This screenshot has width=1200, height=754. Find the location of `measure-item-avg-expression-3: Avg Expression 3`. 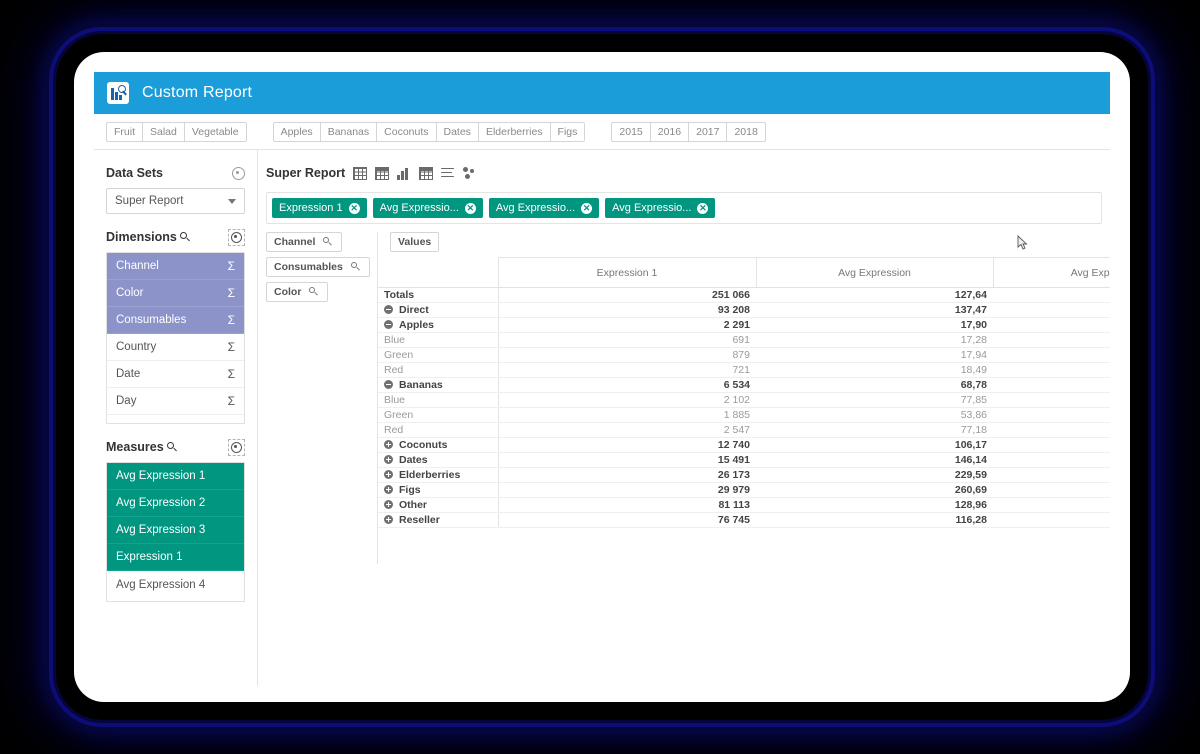

measure-item-avg-expression-3: Avg Expression 3 is located at coordinates (175, 530).